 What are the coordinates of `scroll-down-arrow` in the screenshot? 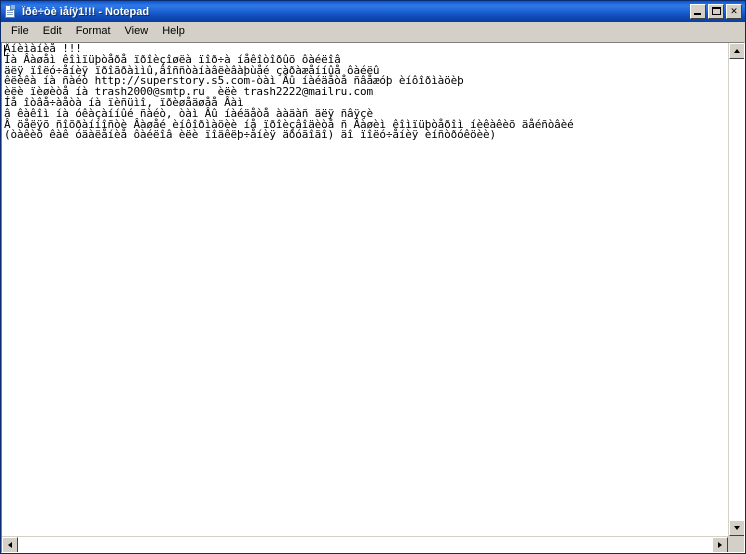 It's located at (736, 528).